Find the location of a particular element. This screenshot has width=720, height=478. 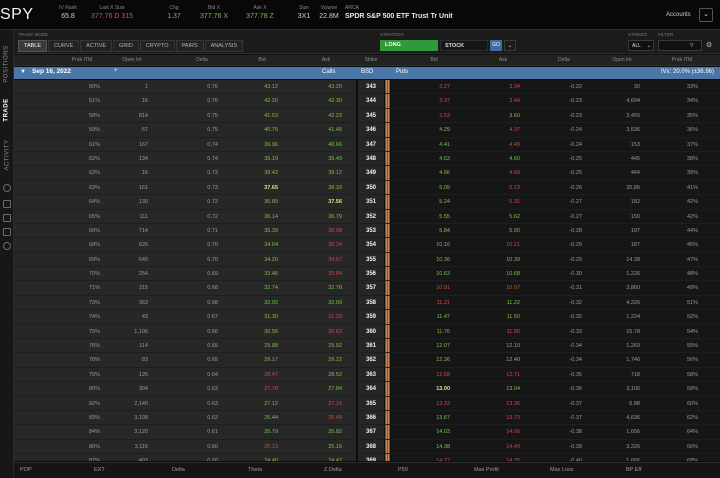

call-bid-cell: 35.39 is located at coordinates (262, 231).